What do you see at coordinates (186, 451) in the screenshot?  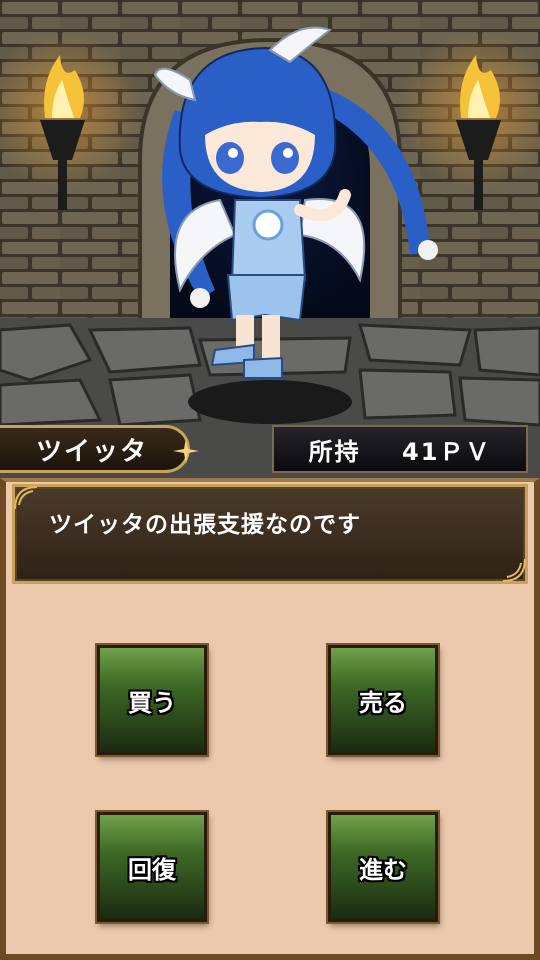 I see `sparkle-icon` at bounding box center [186, 451].